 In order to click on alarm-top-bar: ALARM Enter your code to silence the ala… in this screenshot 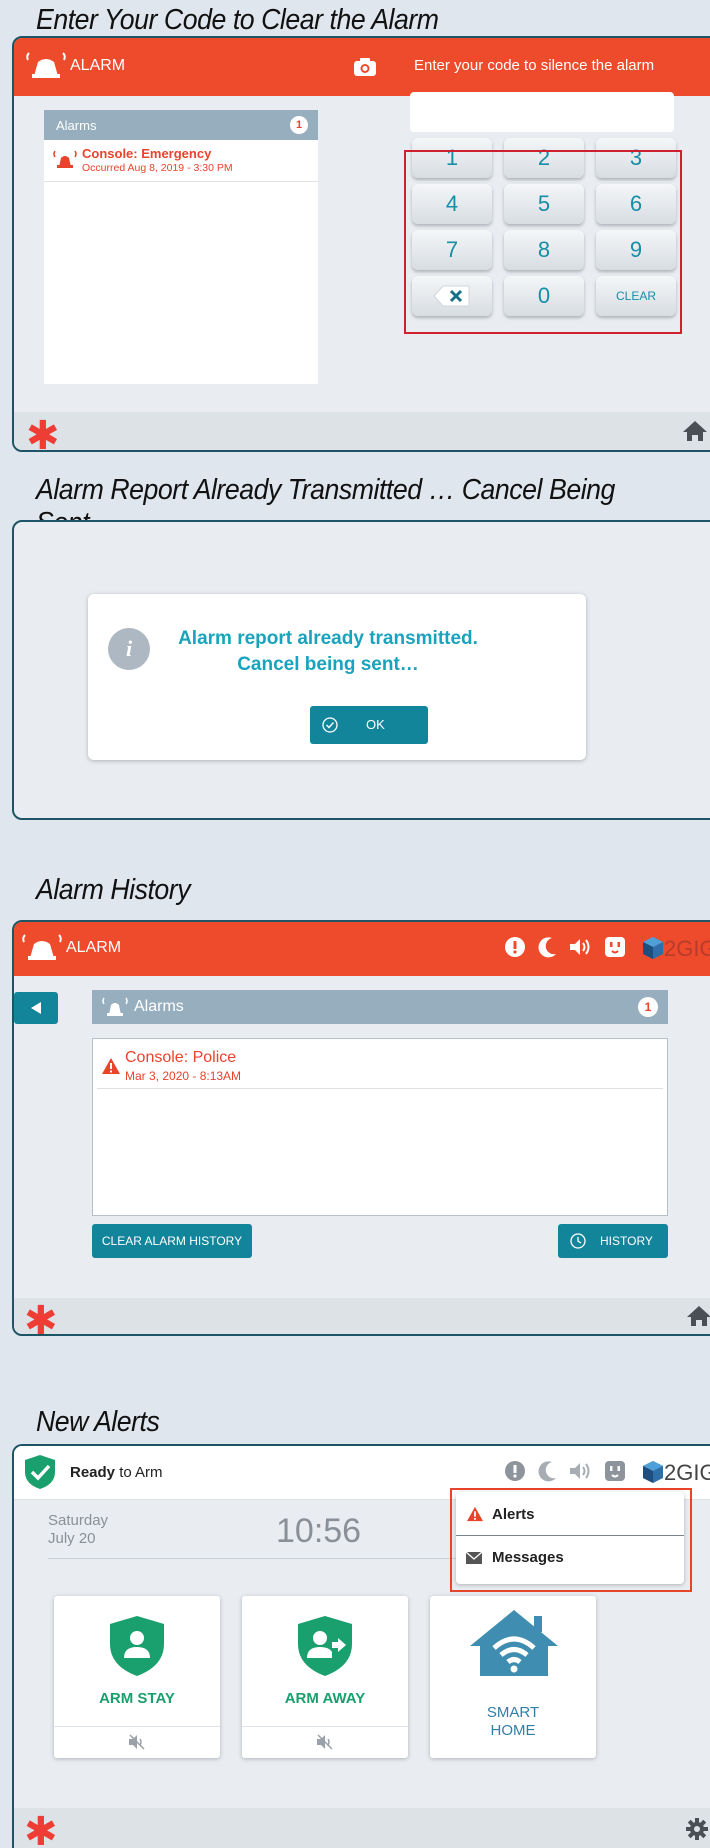, I will do `click(362, 67)`.